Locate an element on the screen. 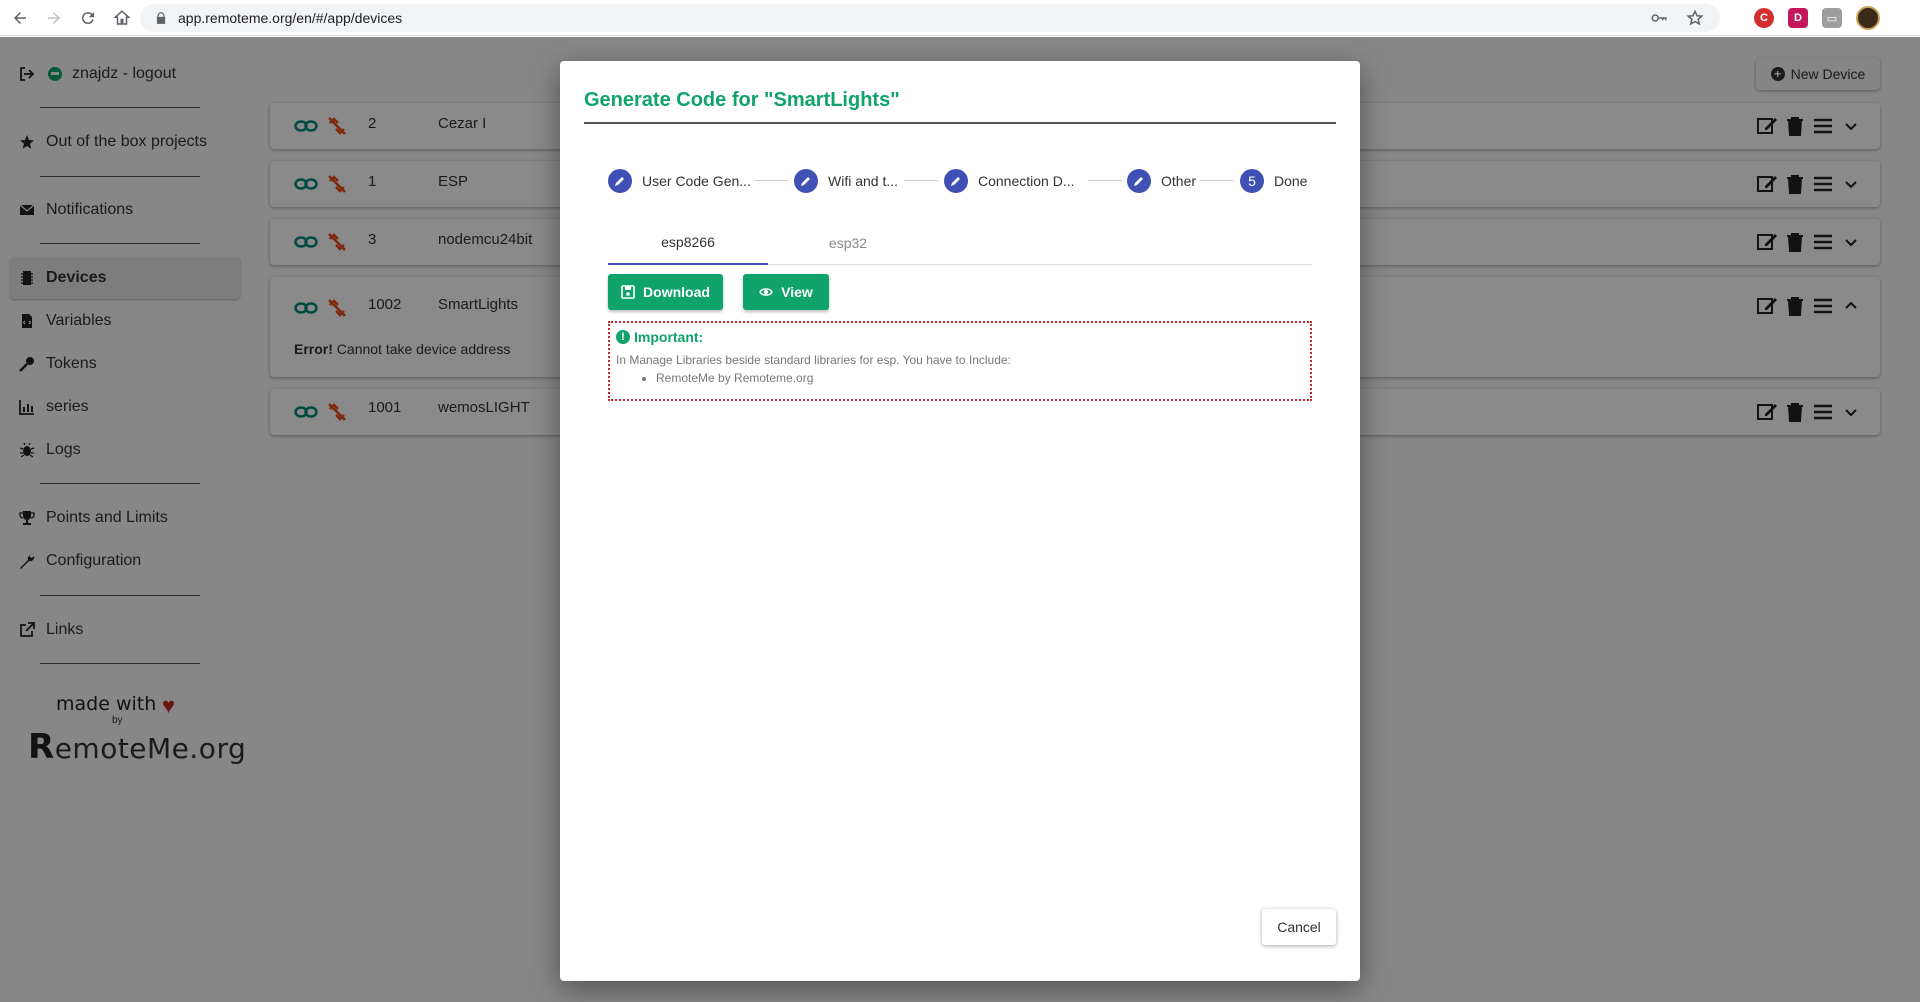 This screenshot has height=1002, width=1920. back-arrow-icon is located at coordinates (20, 18).